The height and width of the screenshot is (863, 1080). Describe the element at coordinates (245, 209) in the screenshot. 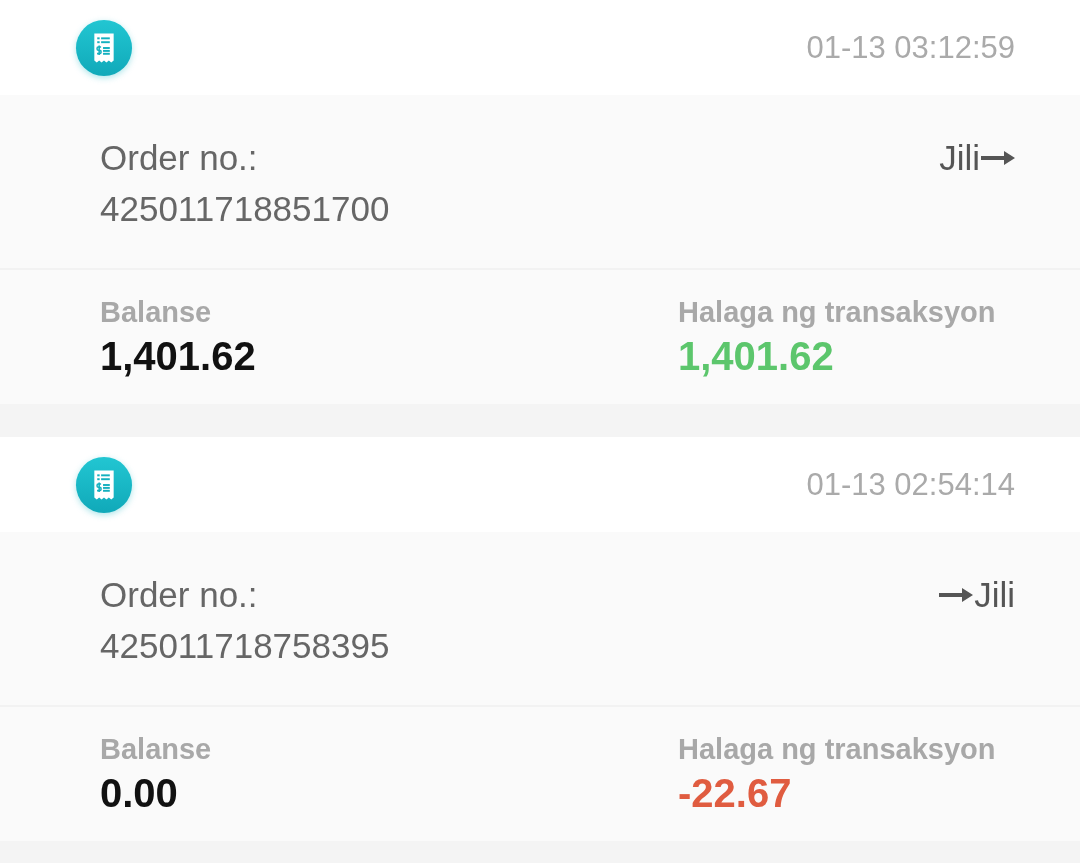

I see `order-number: 425011718851700` at that location.